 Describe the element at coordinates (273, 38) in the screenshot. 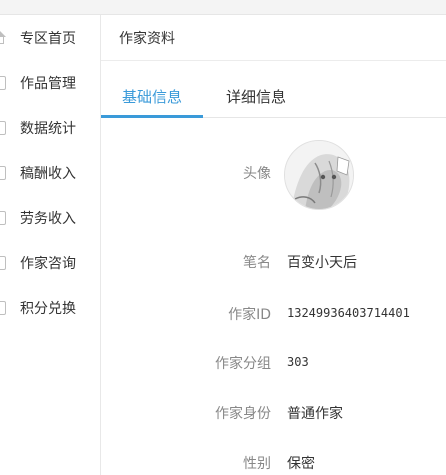

I see `page-header: 作家资料` at that location.